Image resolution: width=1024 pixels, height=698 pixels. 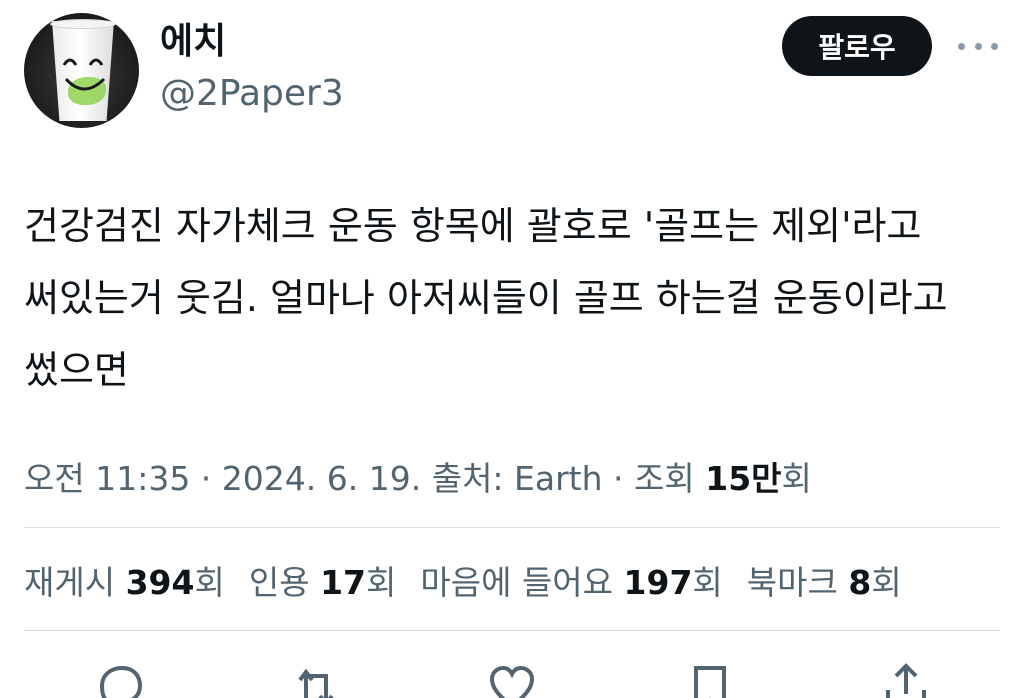 What do you see at coordinates (670, 478) in the screenshot?
I see `views-label: 조회` at bounding box center [670, 478].